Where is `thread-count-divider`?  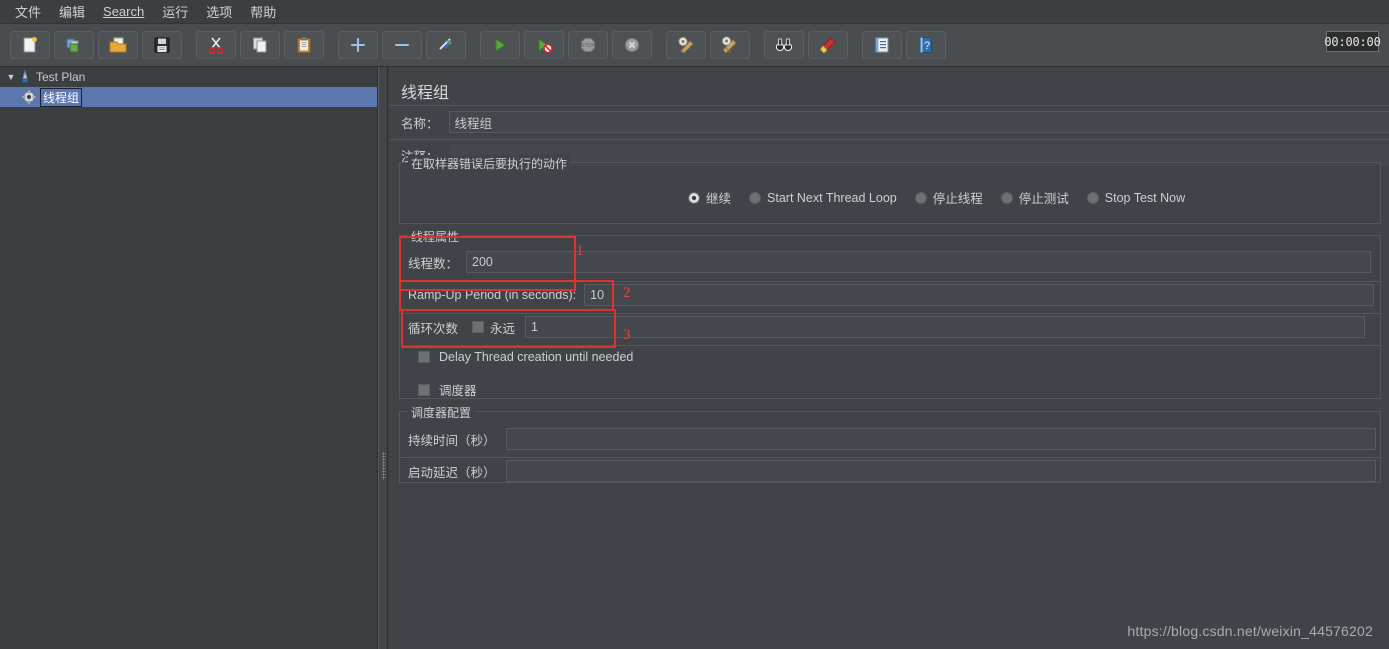 thread-count-divider is located at coordinates (891, 281).